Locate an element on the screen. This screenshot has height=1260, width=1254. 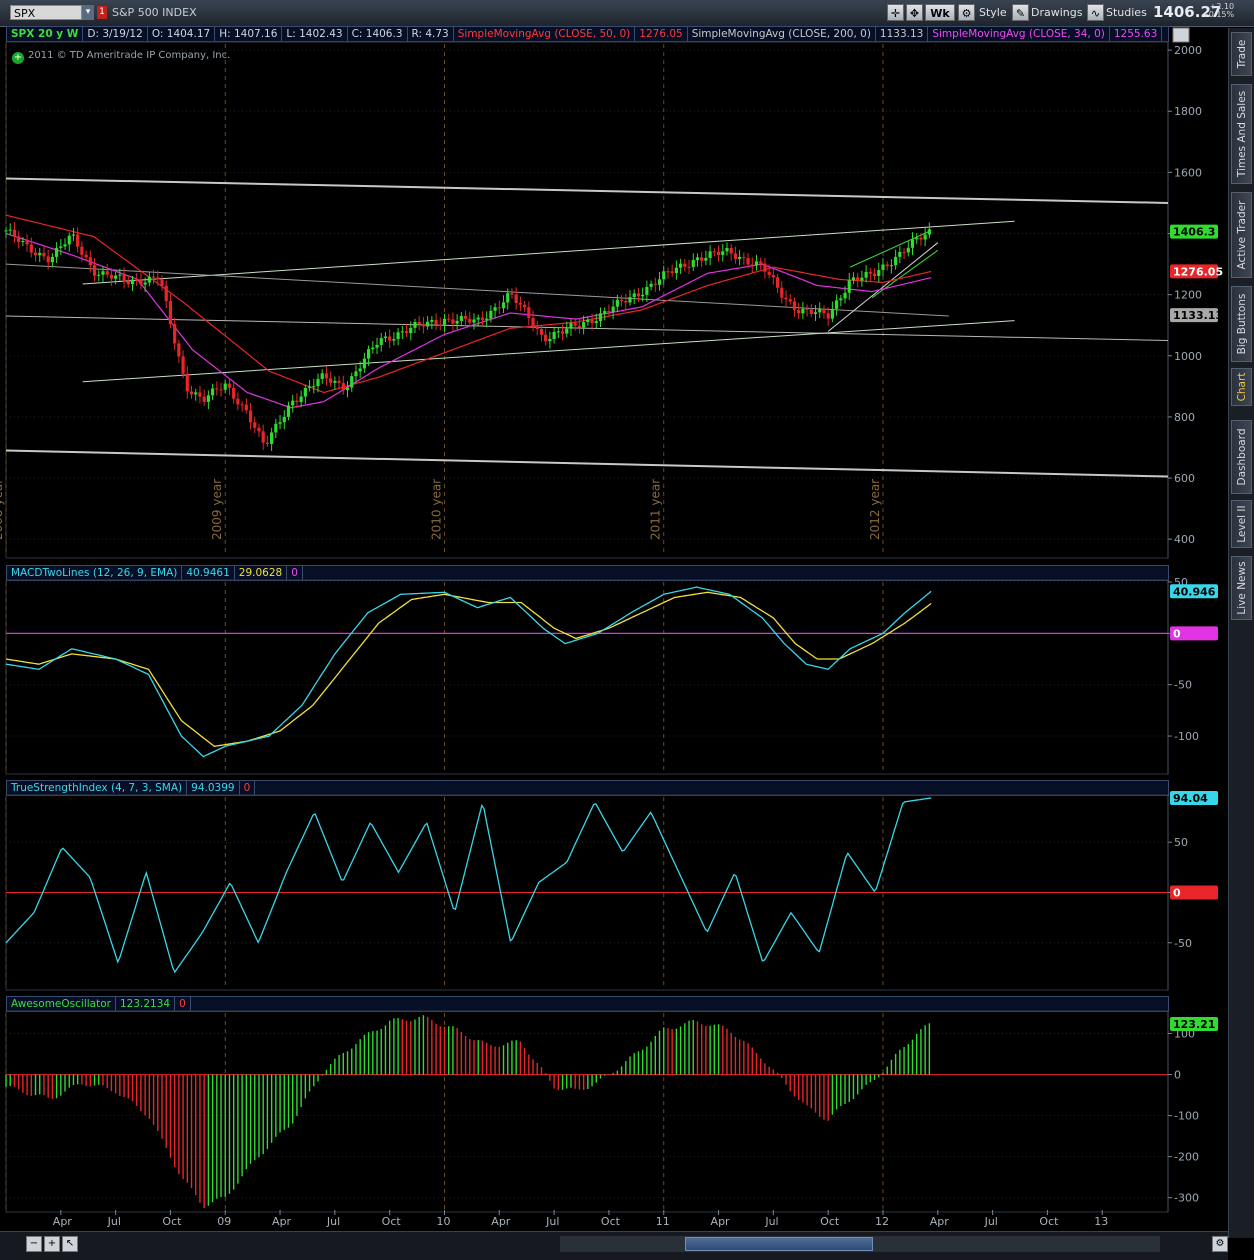
cursor-icon: ↖ is located at coordinates (70, 1244).